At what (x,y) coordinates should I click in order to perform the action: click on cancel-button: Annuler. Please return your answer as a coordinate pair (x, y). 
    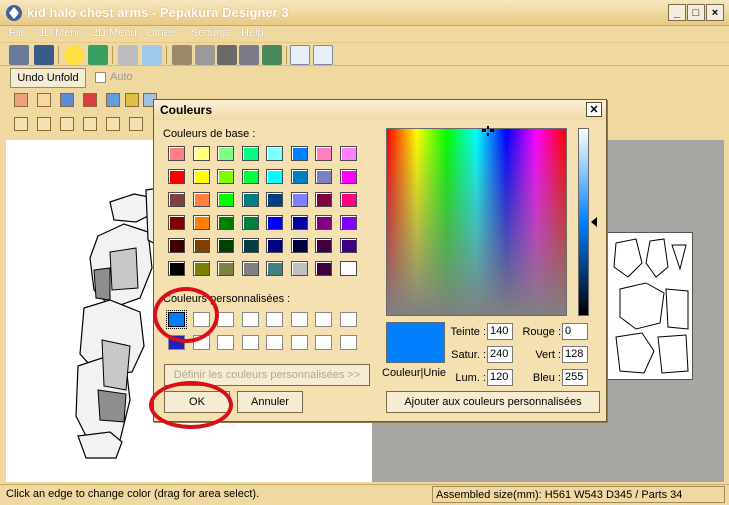
    Looking at the image, I should click on (270, 402).